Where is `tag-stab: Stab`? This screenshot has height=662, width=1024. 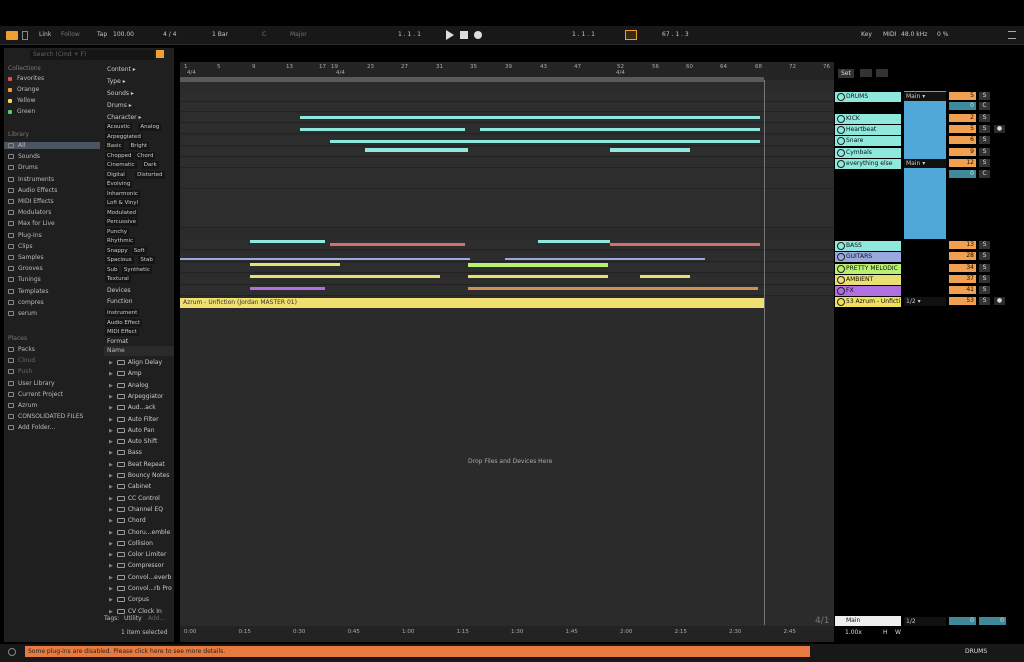
tag-stab: Stab is located at coordinates (146, 260).